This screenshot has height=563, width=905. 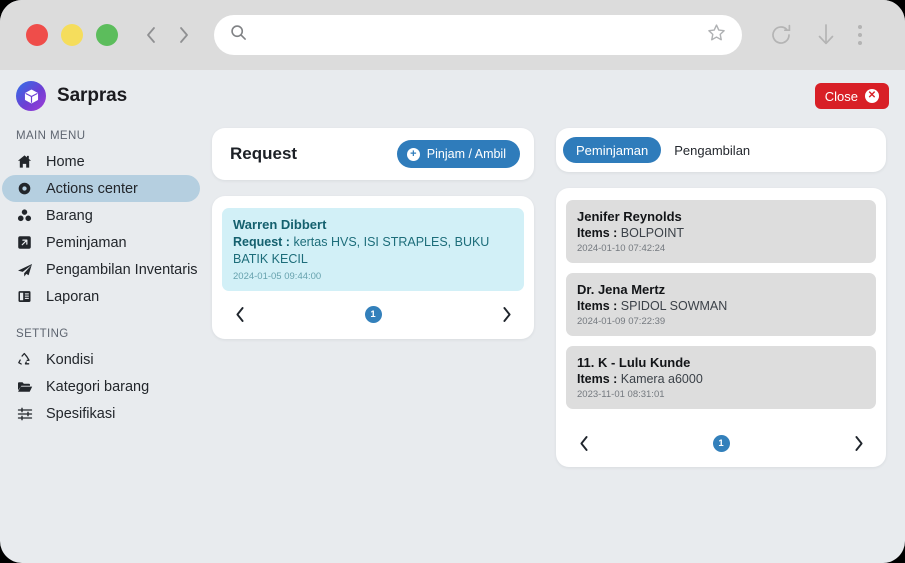 I want to click on address-bar, so click(x=478, y=35).